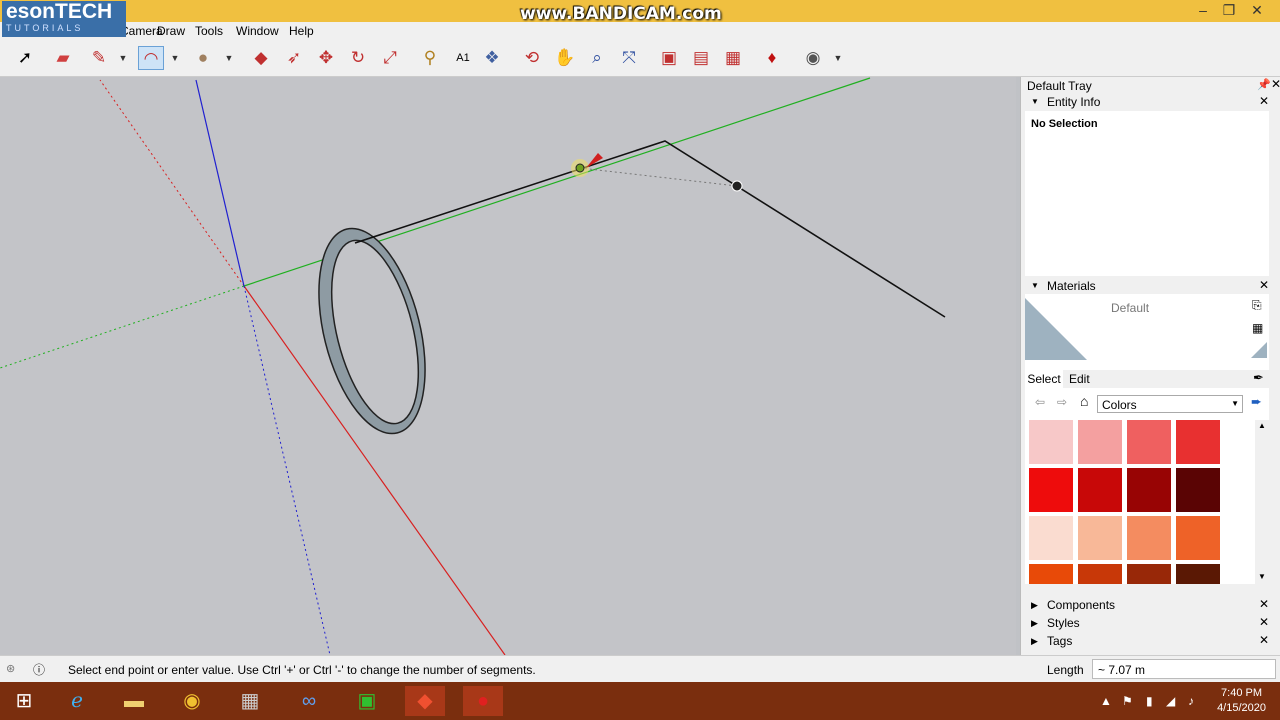 The height and width of the screenshot is (720, 1280). Describe the element at coordinates (1262, 425) in the screenshot. I see `scroll-up-icon: ▲` at that location.